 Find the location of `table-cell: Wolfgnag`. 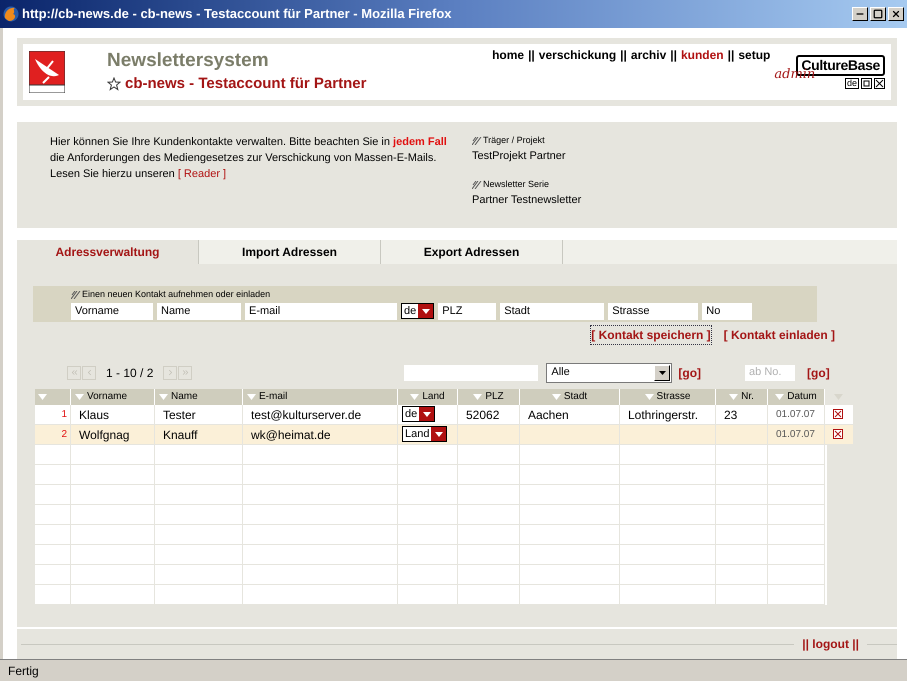

table-cell: Wolfgnag is located at coordinates (113, 434).